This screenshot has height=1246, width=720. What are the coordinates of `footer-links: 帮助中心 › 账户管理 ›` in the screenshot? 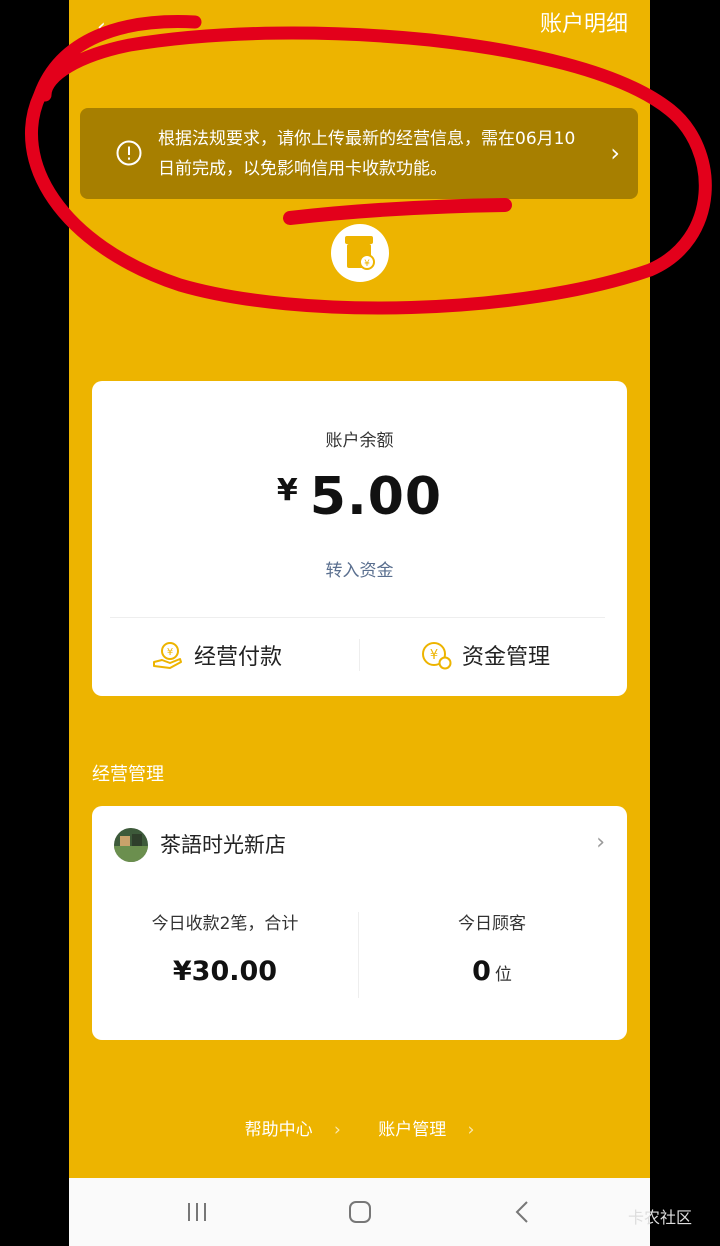 It's located at (359, 1127).